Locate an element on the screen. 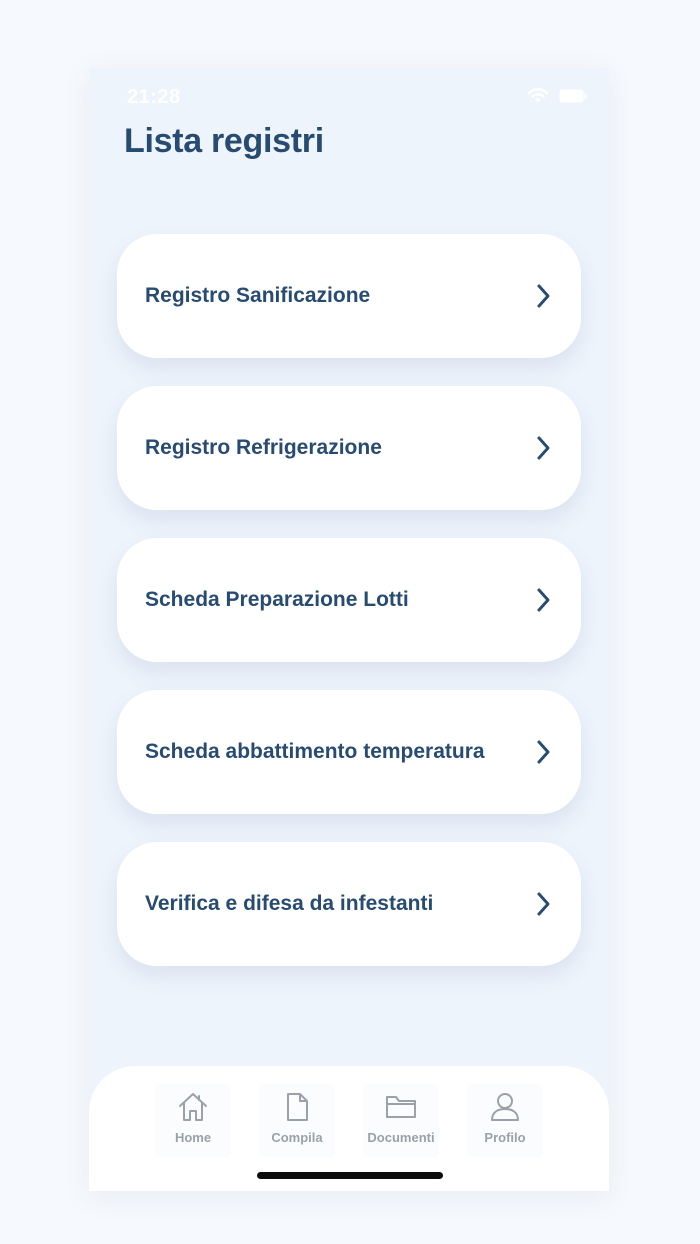 This screenshot has width=700, height=1244. page-title: Lista registri is located at coordinates (224, 141).